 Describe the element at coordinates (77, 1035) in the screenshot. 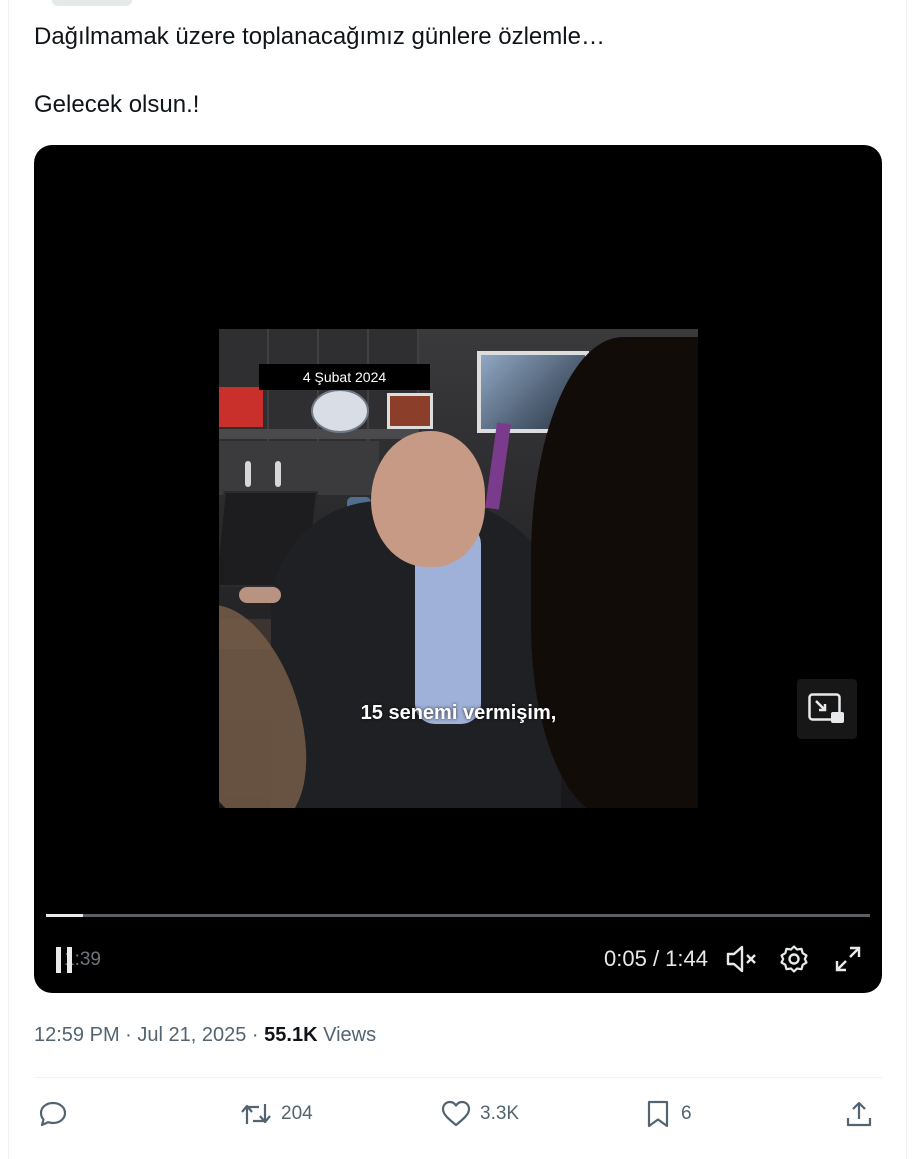

I see `tweet-time: 12:59 PM` at that location.